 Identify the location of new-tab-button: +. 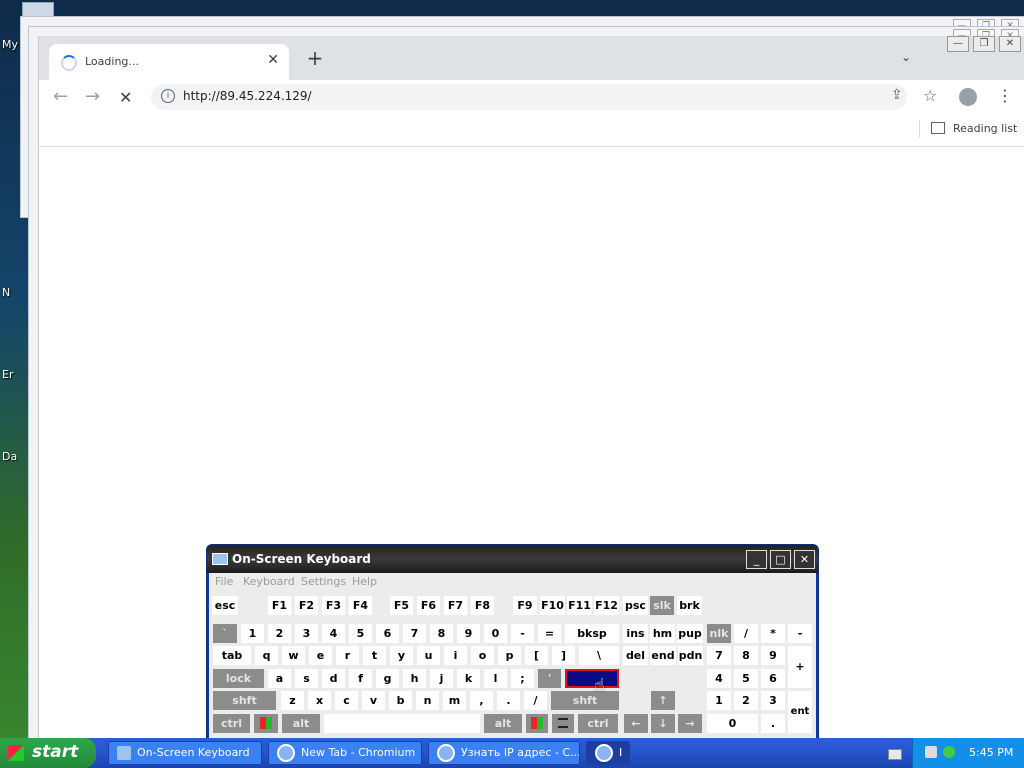
(315, 58).